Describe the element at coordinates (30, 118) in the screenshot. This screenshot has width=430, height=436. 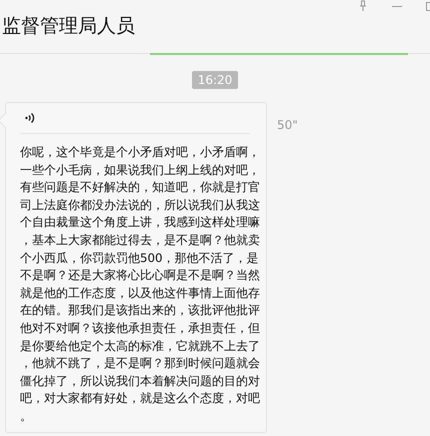
I see `voice-icon` at that location.